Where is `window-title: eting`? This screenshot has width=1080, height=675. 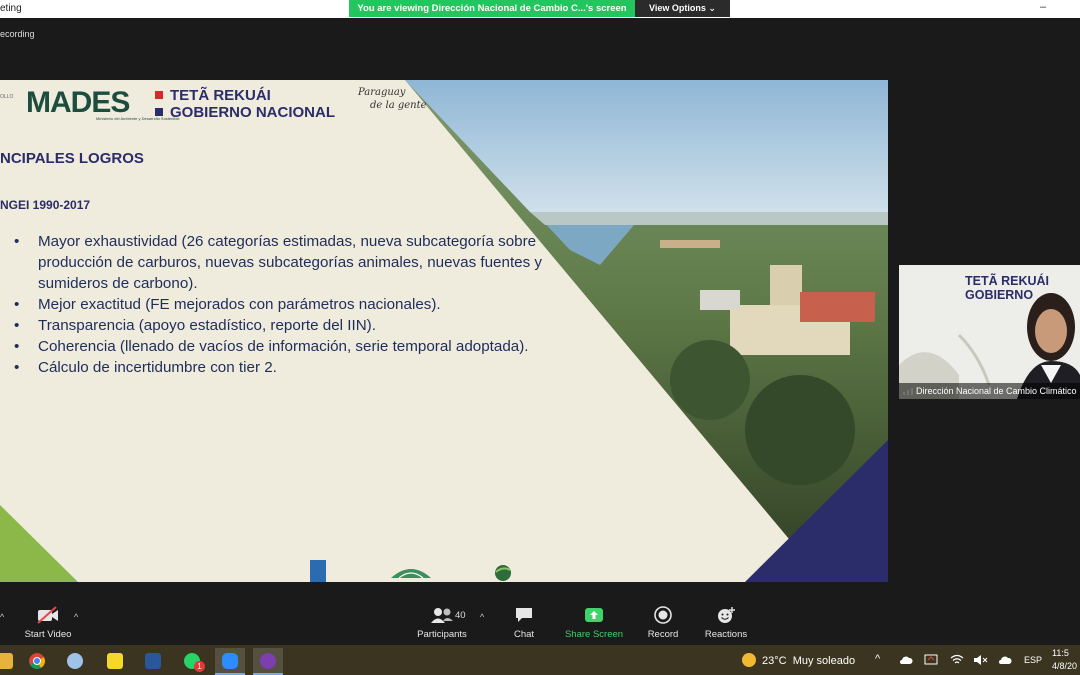 window-title: eting is located at coordinates (11, 8).